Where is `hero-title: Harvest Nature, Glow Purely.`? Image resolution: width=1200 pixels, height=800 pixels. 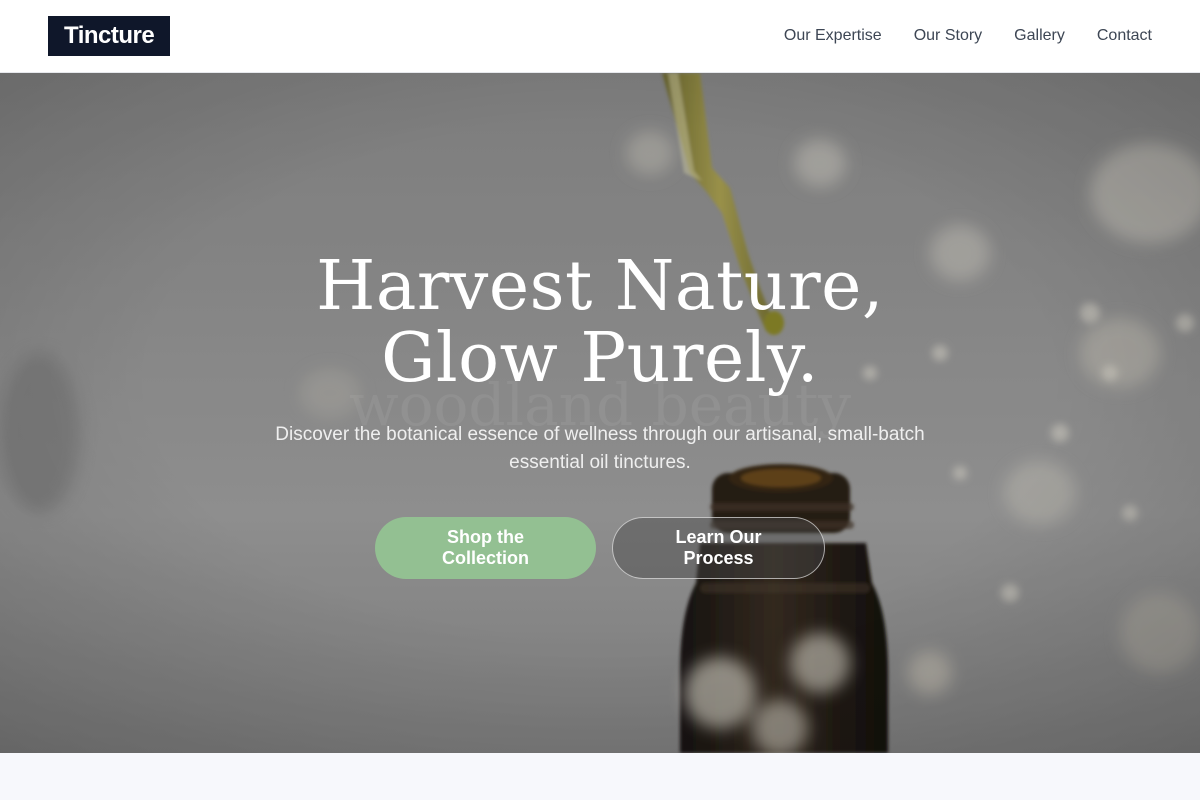
hero-title: Harvest Nature, Glow Purely. is located at coordinates (600, 322).